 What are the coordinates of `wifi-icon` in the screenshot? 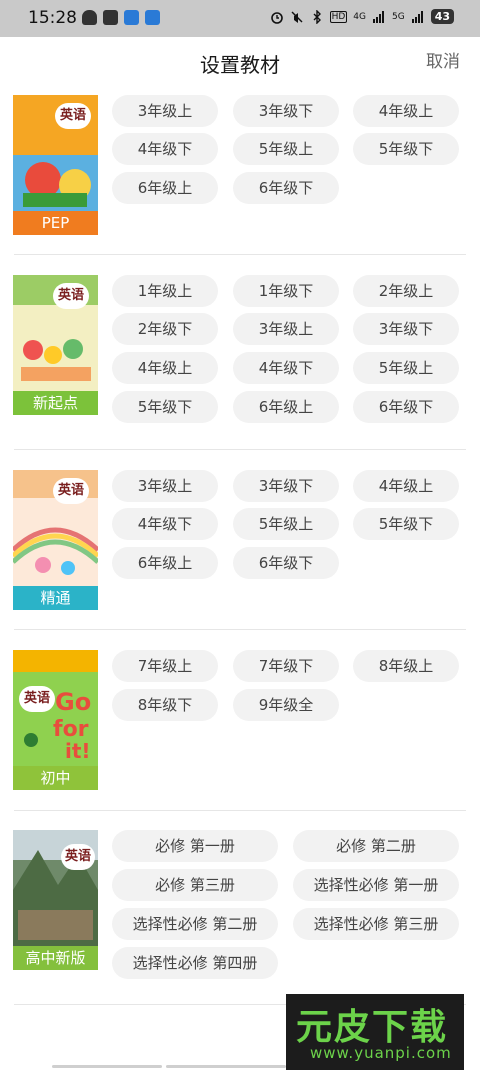 It's located at (417, 16).